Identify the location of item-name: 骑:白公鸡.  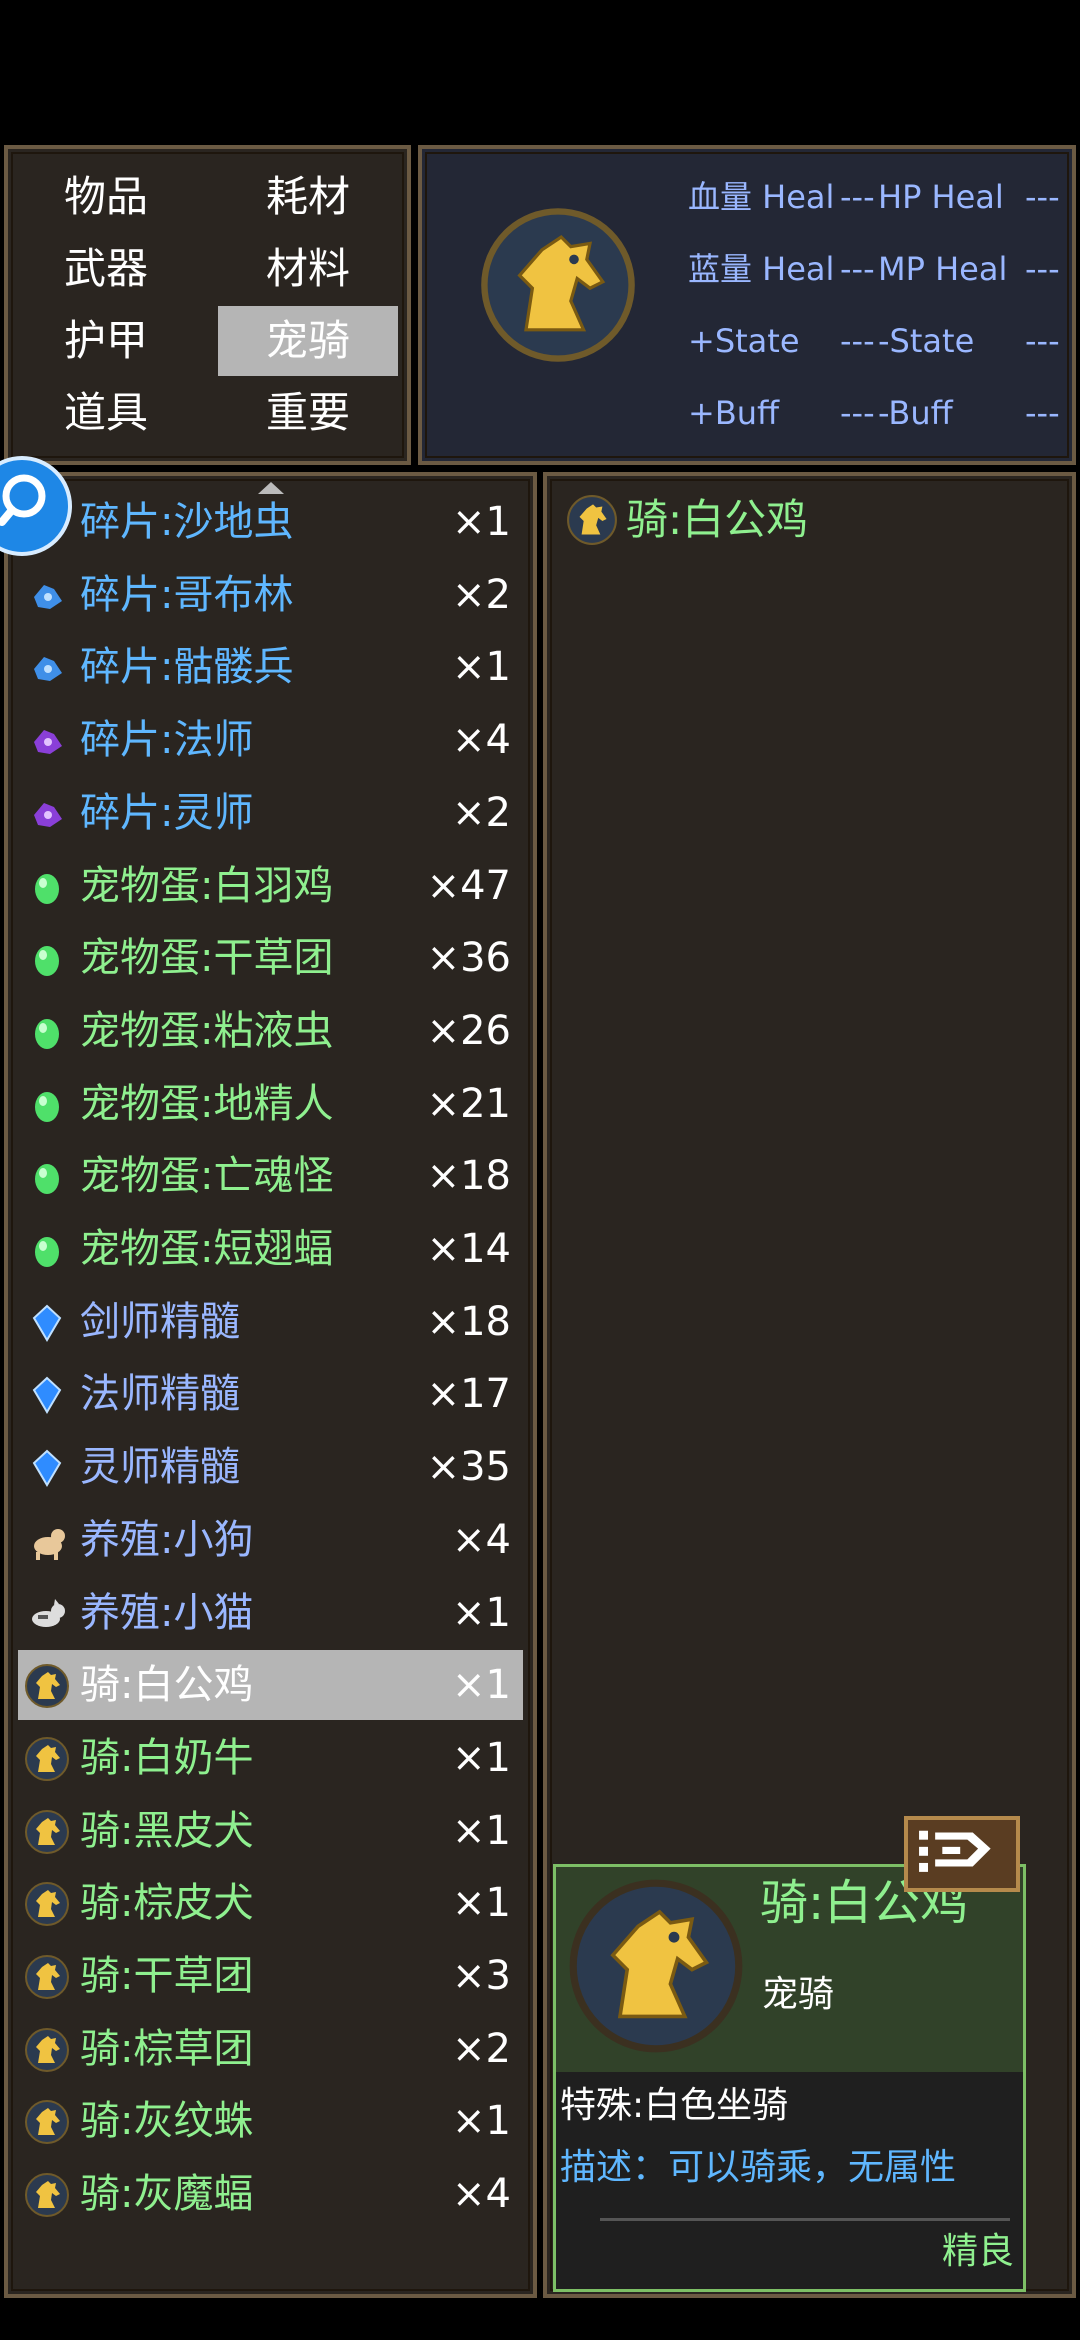
(167, 1685).